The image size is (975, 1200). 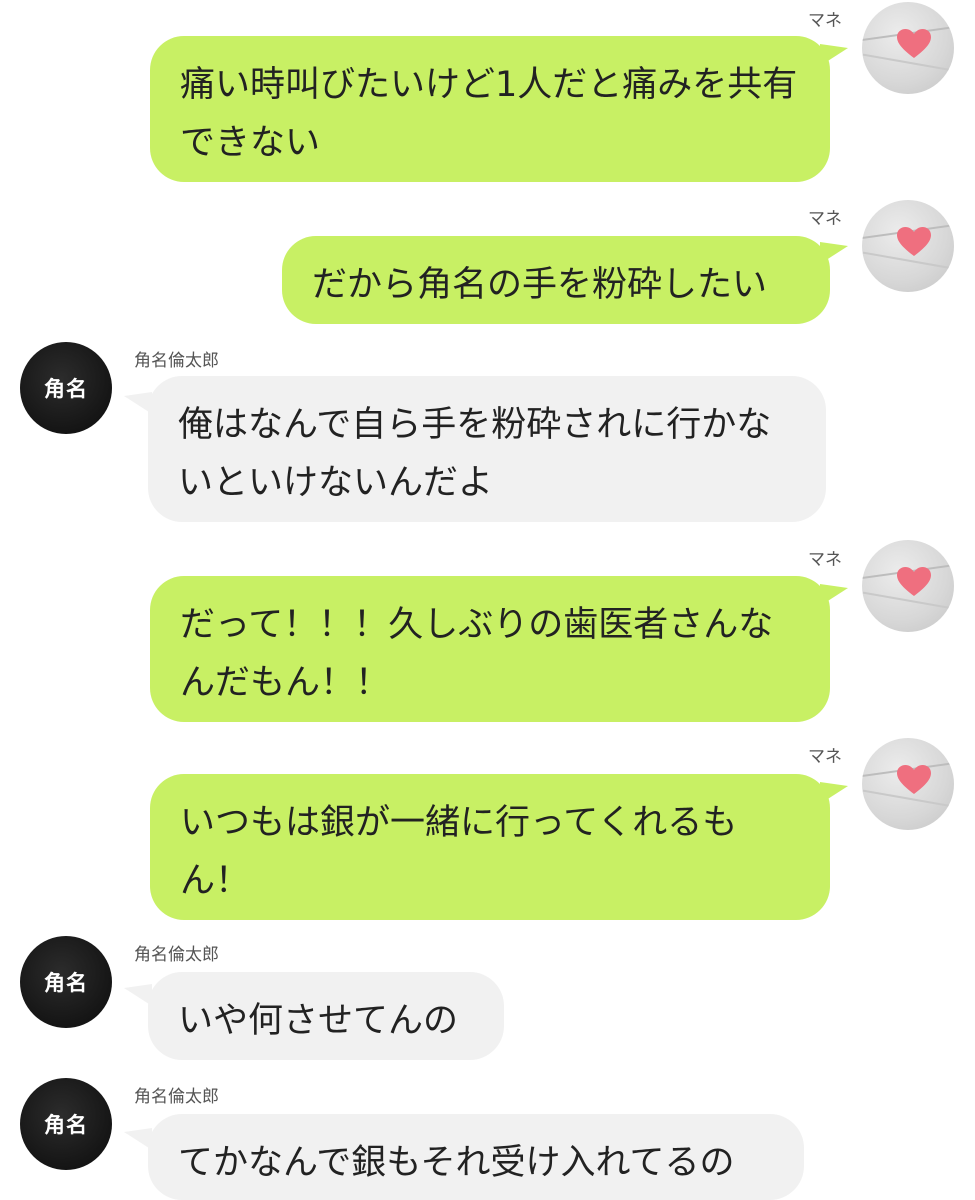 I want to click on message-bubble: 痛い時叫びたいけど1人だと痛みを共有できない, so click(x=490, y=109).